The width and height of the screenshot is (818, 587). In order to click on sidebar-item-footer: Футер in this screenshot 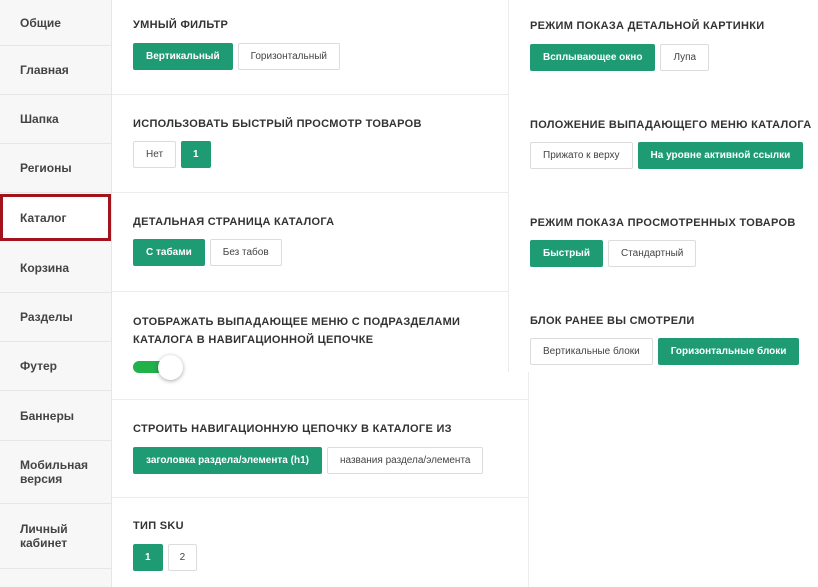, I will do `click(55, 366)`.